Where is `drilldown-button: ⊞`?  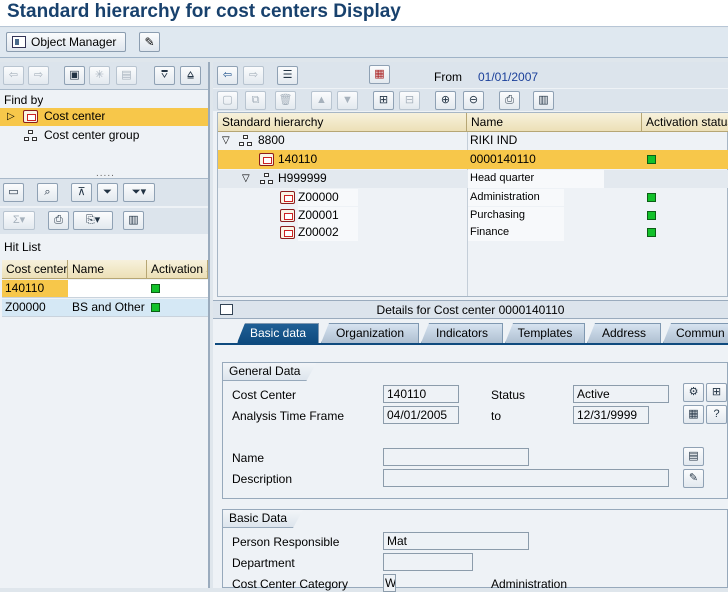 drilldown-button: ⊞ is located at coordinates (716, 392).